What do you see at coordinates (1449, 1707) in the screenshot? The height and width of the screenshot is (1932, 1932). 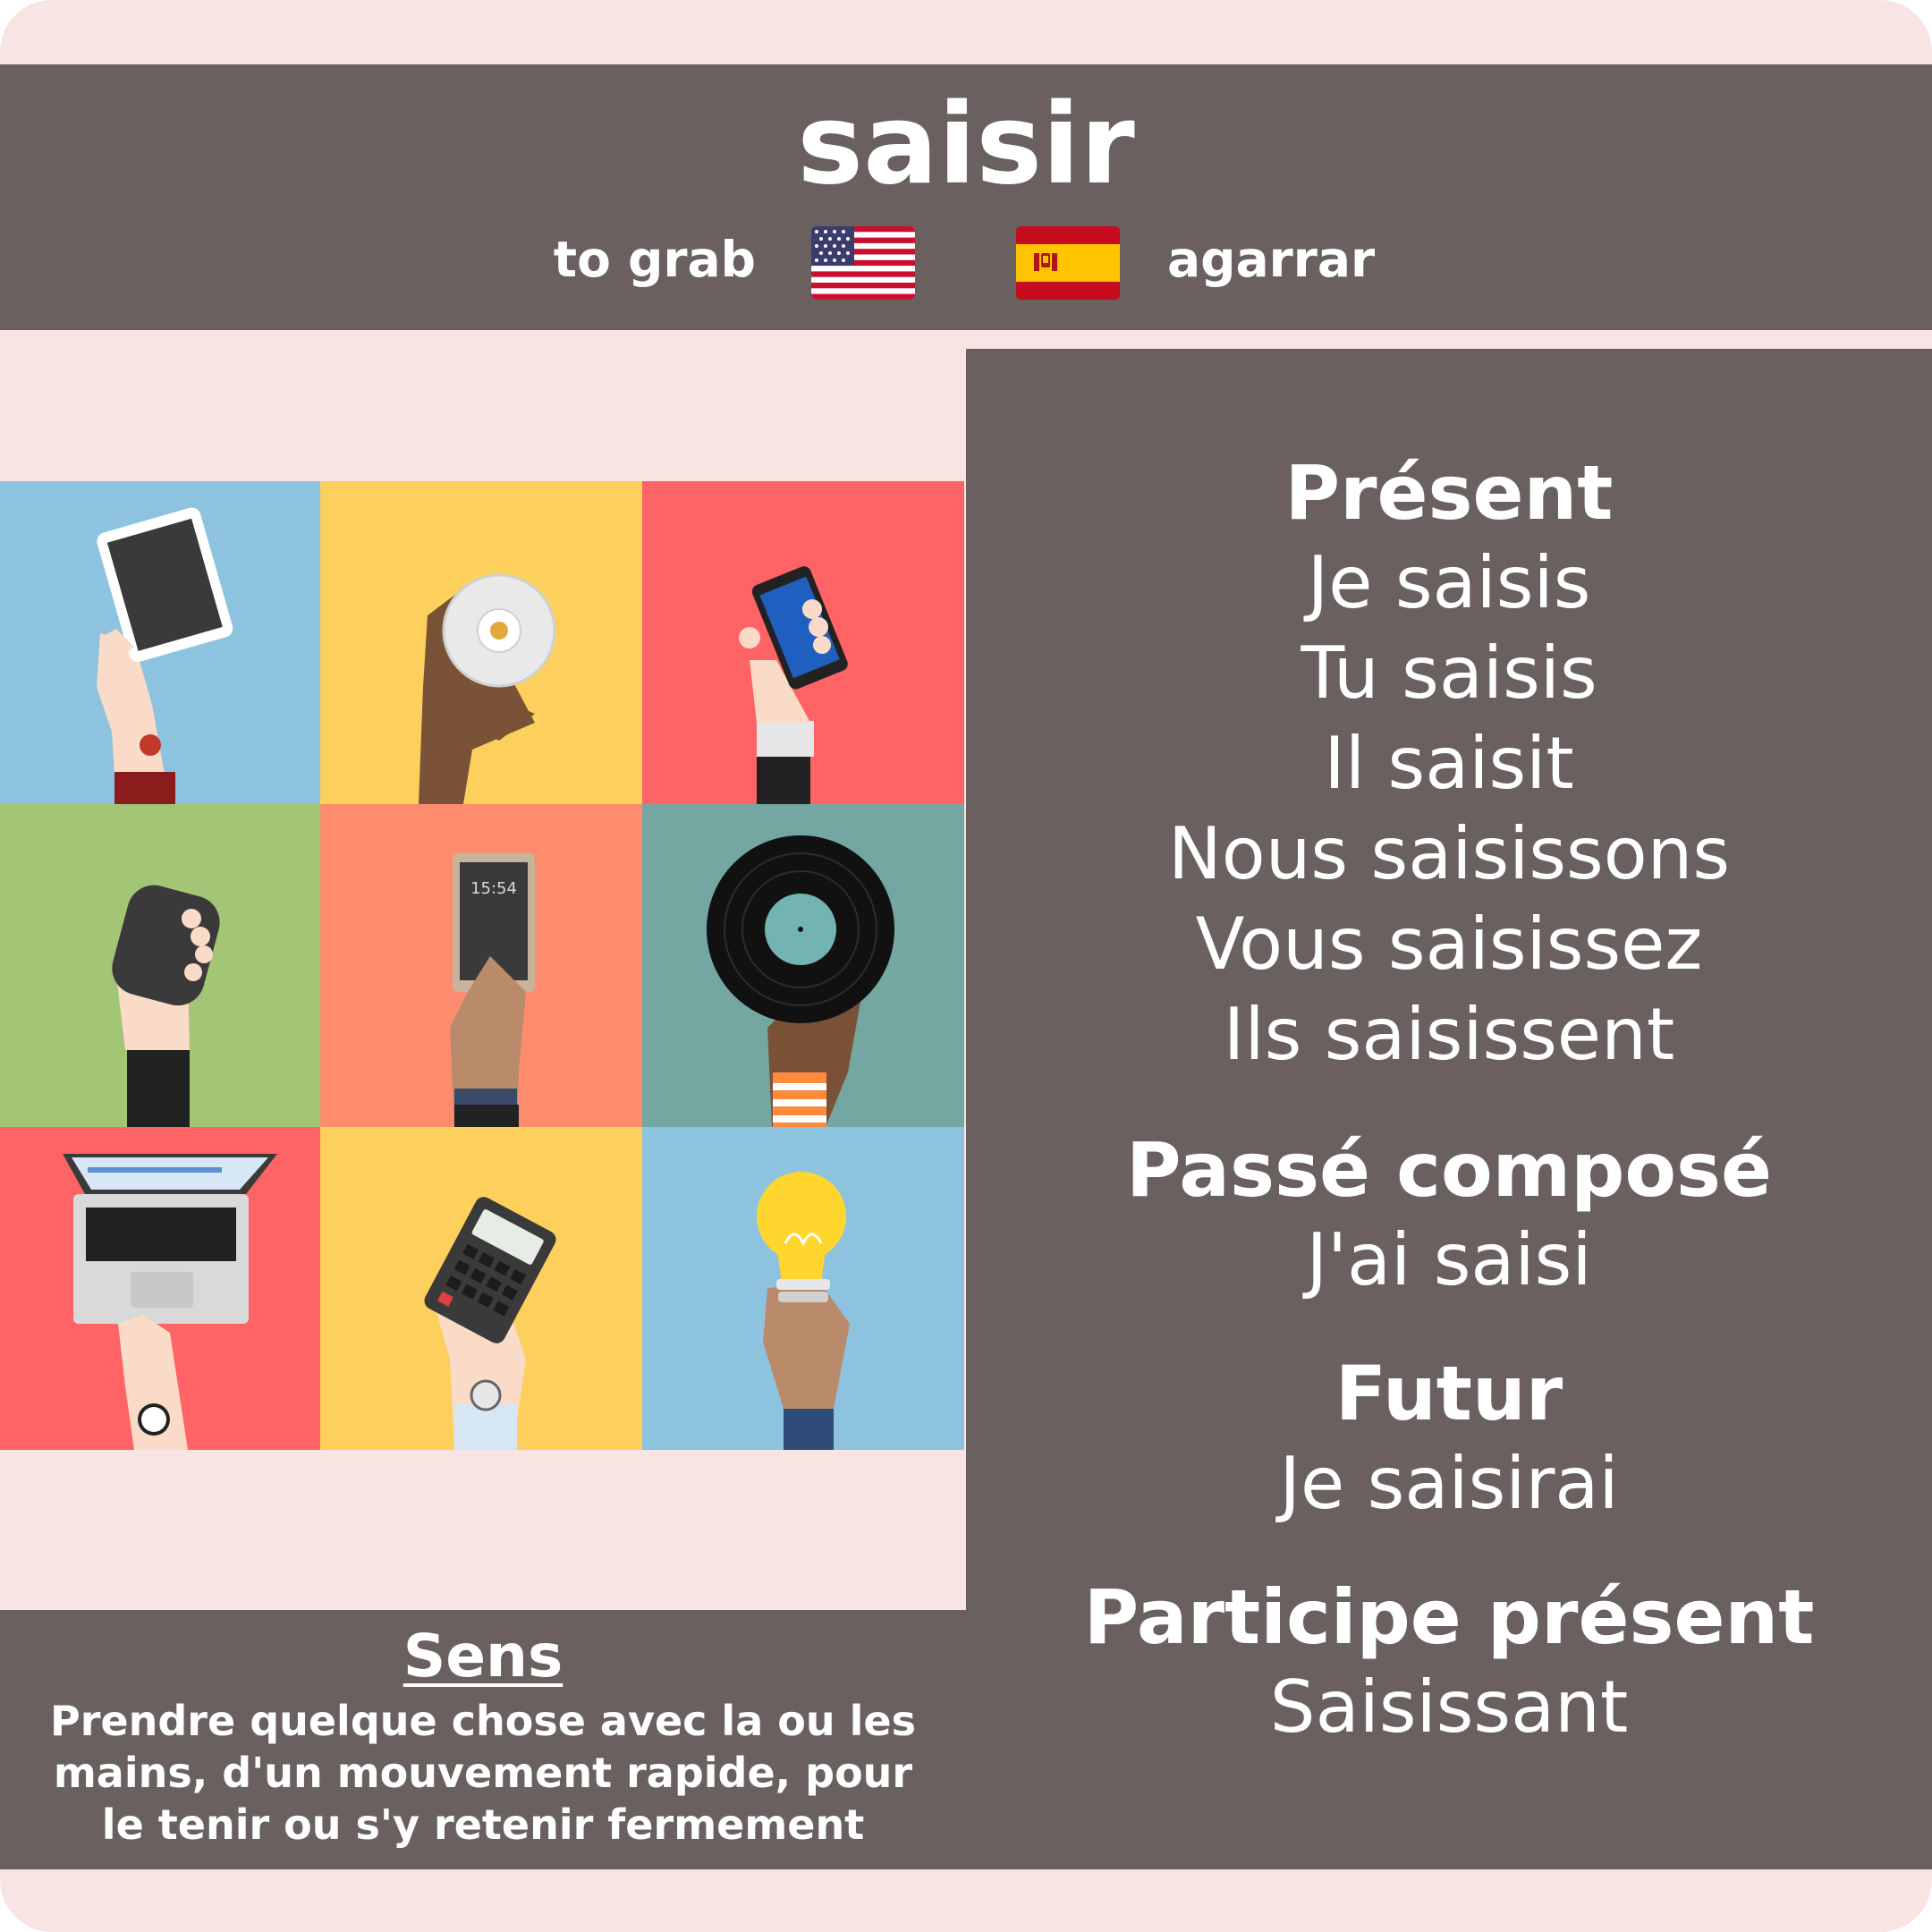 I see `participe-present-form: Saisissant` at bounding box center [1449, 1707].